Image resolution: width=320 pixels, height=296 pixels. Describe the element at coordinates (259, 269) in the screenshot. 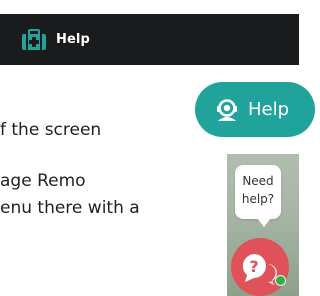

I see `chat-question-icon: ?` at that location.